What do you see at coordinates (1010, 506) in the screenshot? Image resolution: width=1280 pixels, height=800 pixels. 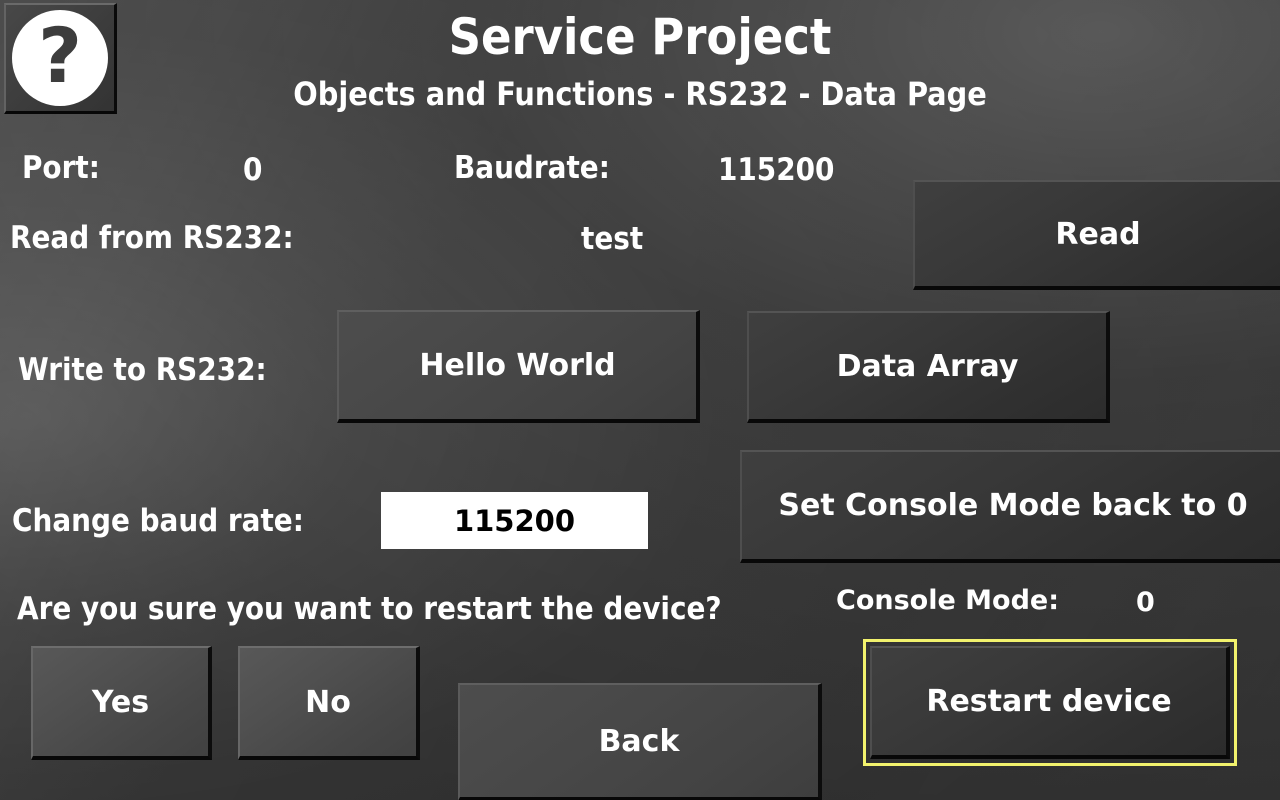 I see `set-console-mode-button: Set Console Mode back to 0` at bounding box center [1010, 506].